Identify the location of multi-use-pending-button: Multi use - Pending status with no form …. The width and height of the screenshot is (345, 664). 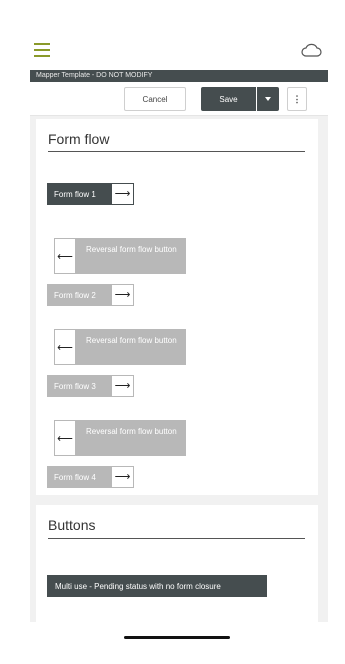
(157, 586).